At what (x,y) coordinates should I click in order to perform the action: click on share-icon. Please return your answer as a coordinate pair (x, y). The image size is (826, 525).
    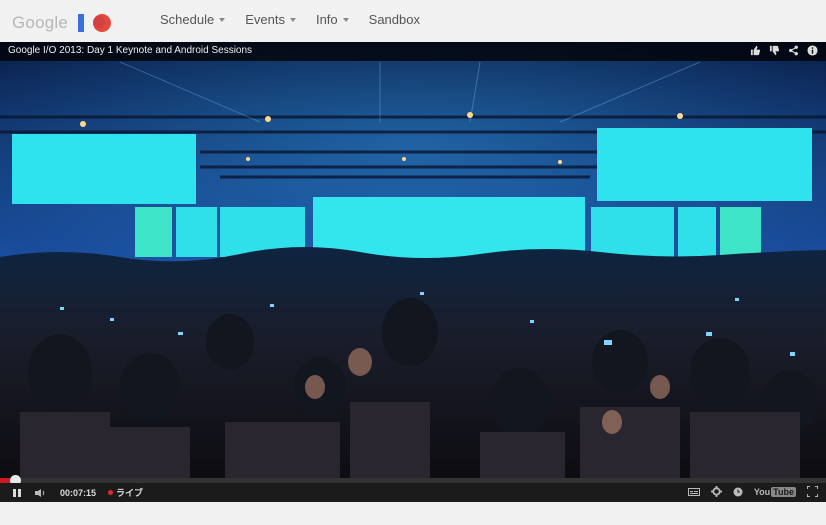
    Looking at the image, I should click on (793, 50).